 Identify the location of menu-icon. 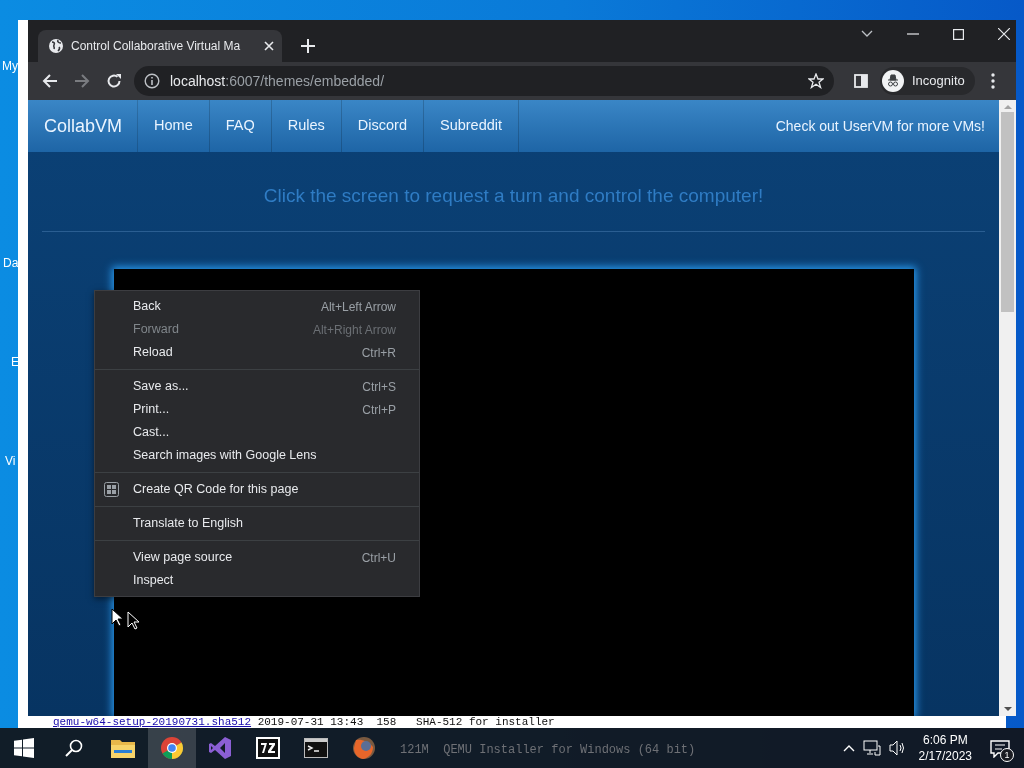
(992, 81).